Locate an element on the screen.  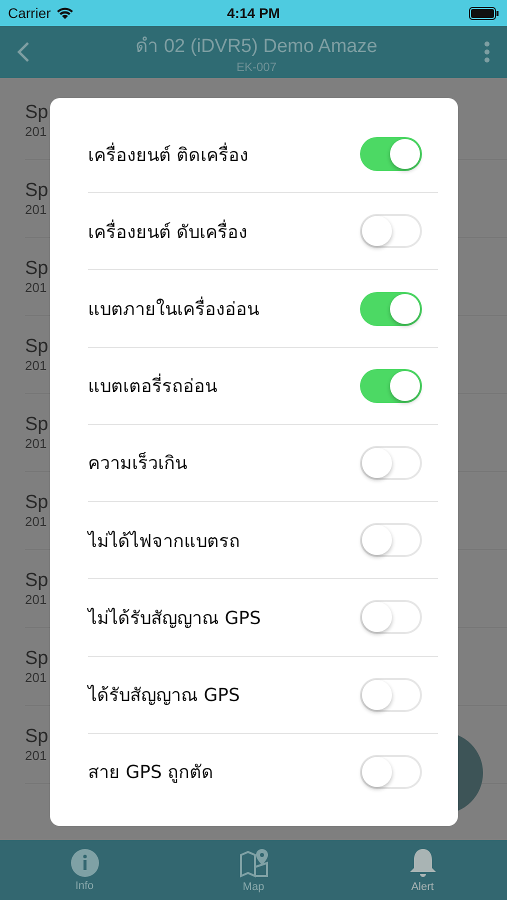
tab-item: Map is located at coordinates (253, 870).